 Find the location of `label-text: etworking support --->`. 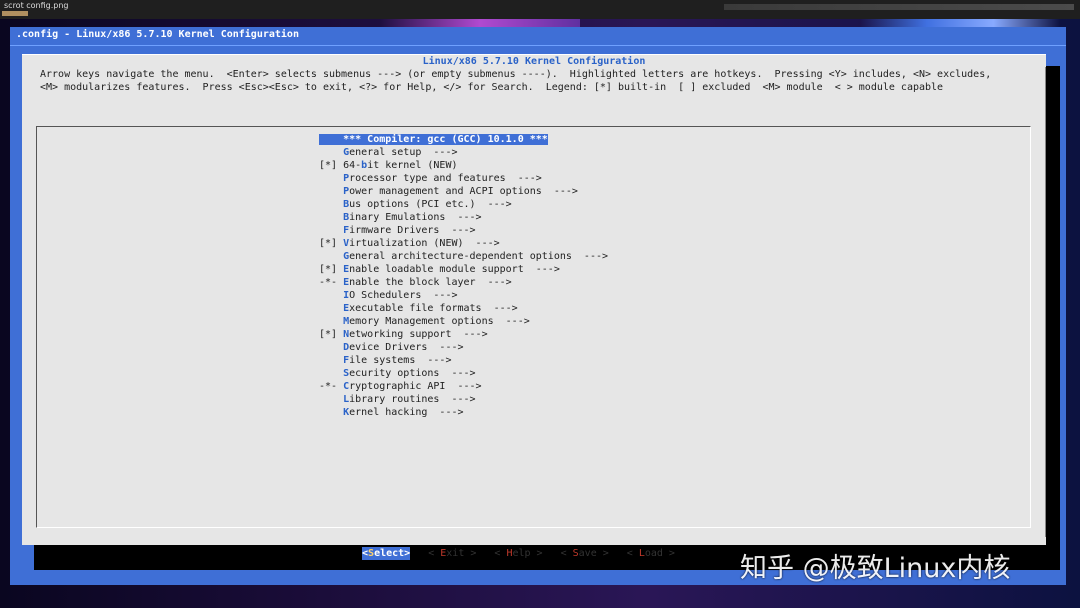

label-text: etworking support ---> is located at coordinates (418, 334).